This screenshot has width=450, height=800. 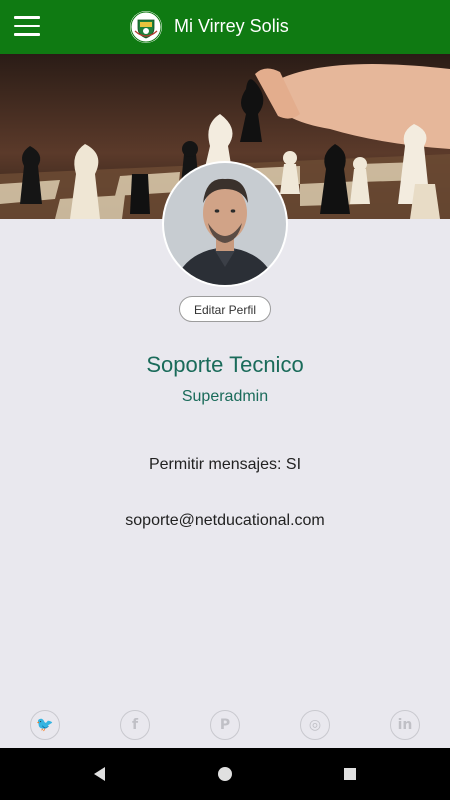 I want to click on system-navigation-bar, so click(x=225, y=774).